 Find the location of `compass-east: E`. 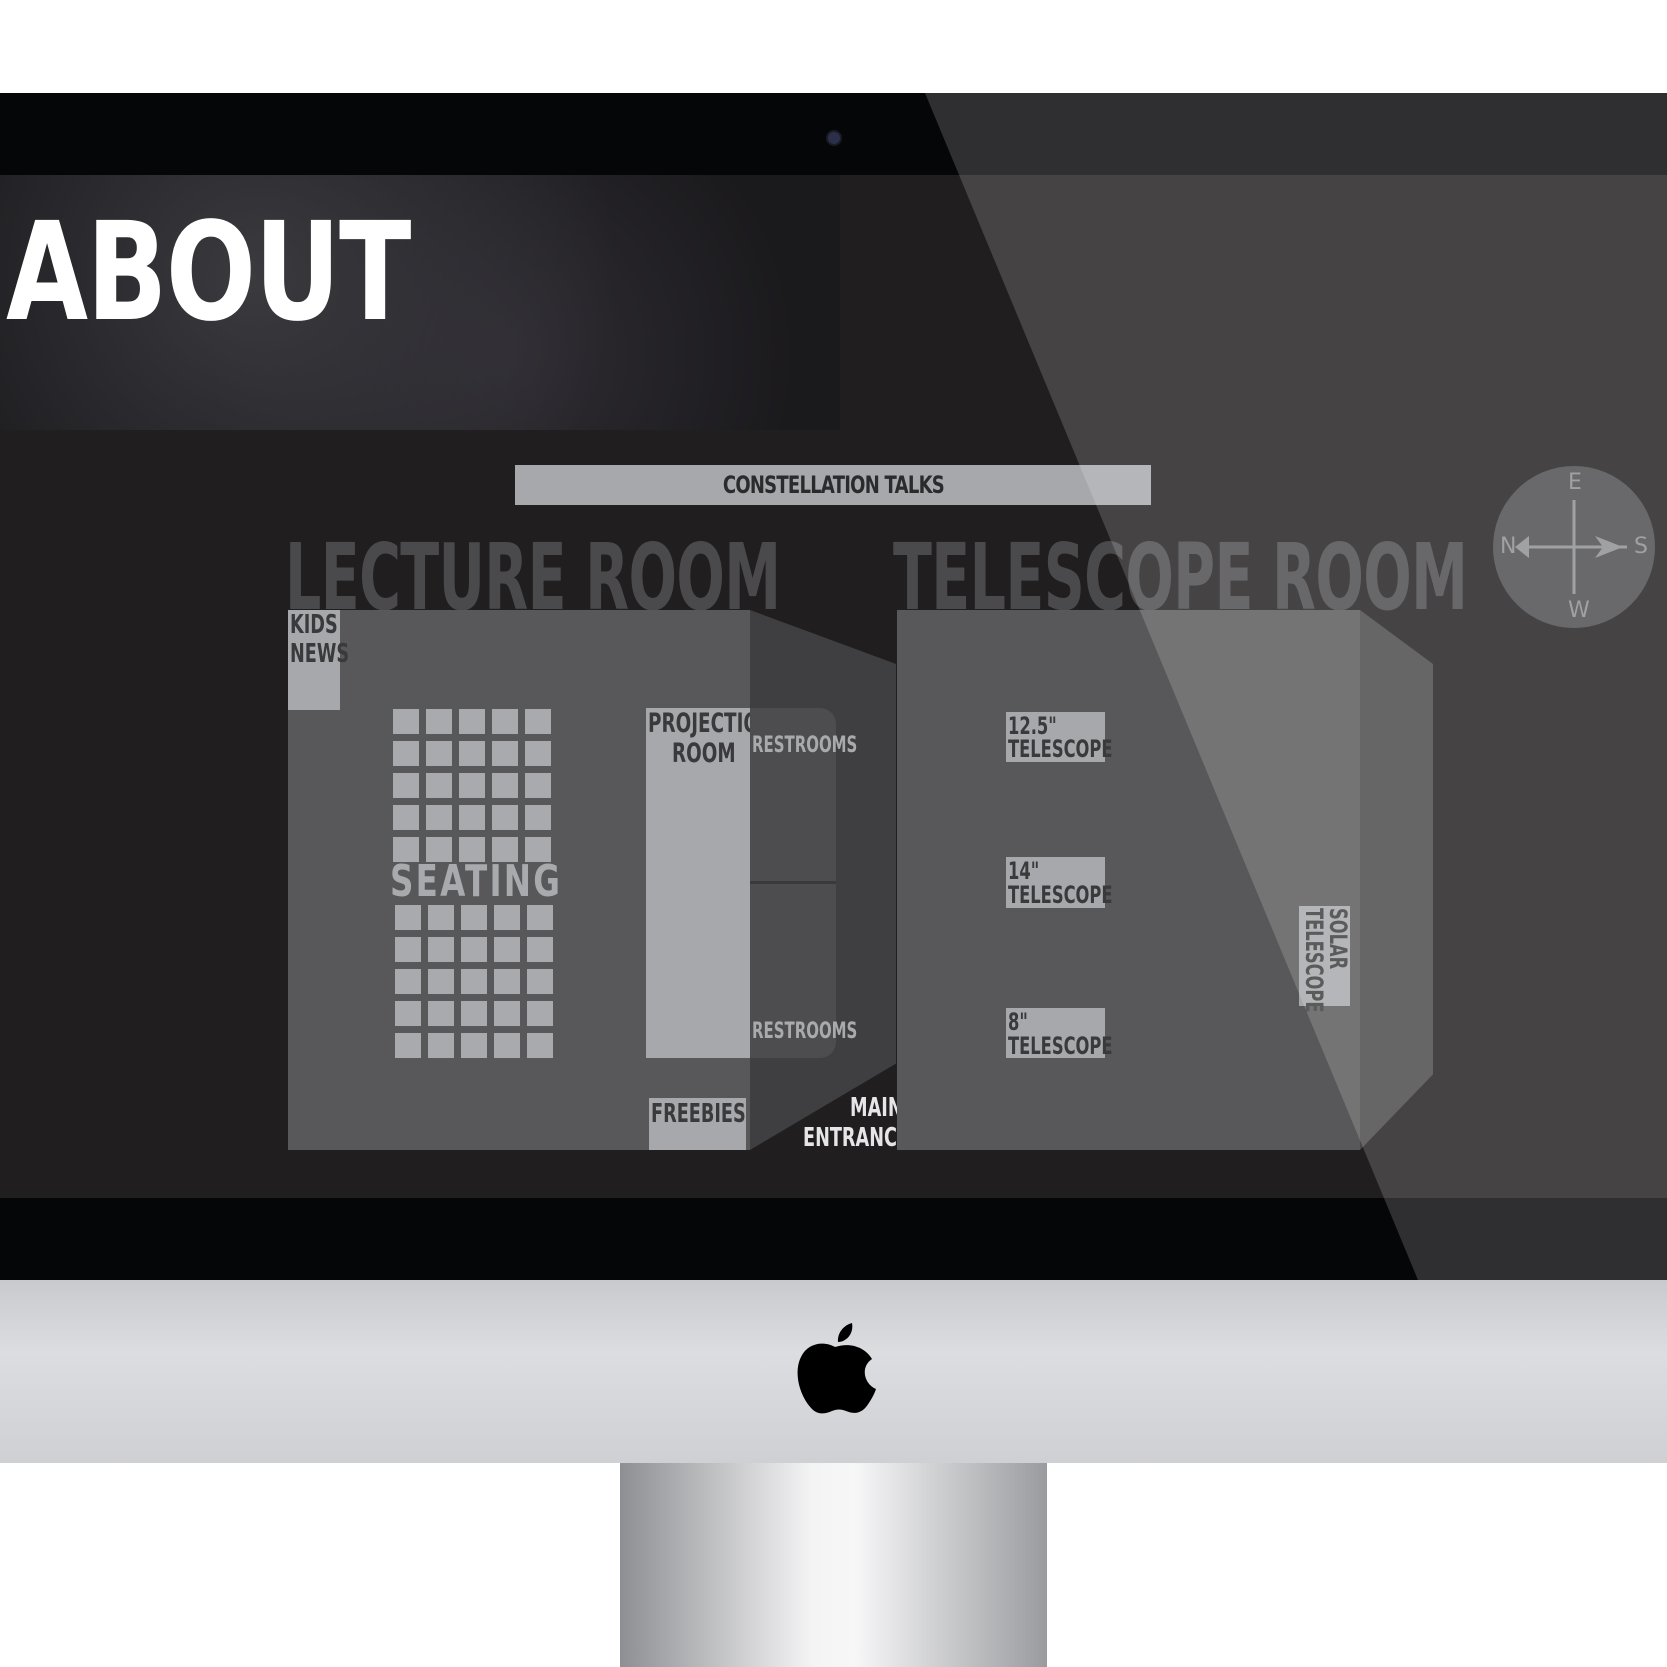

compass-east: E is located at coordinates (1575, 482).